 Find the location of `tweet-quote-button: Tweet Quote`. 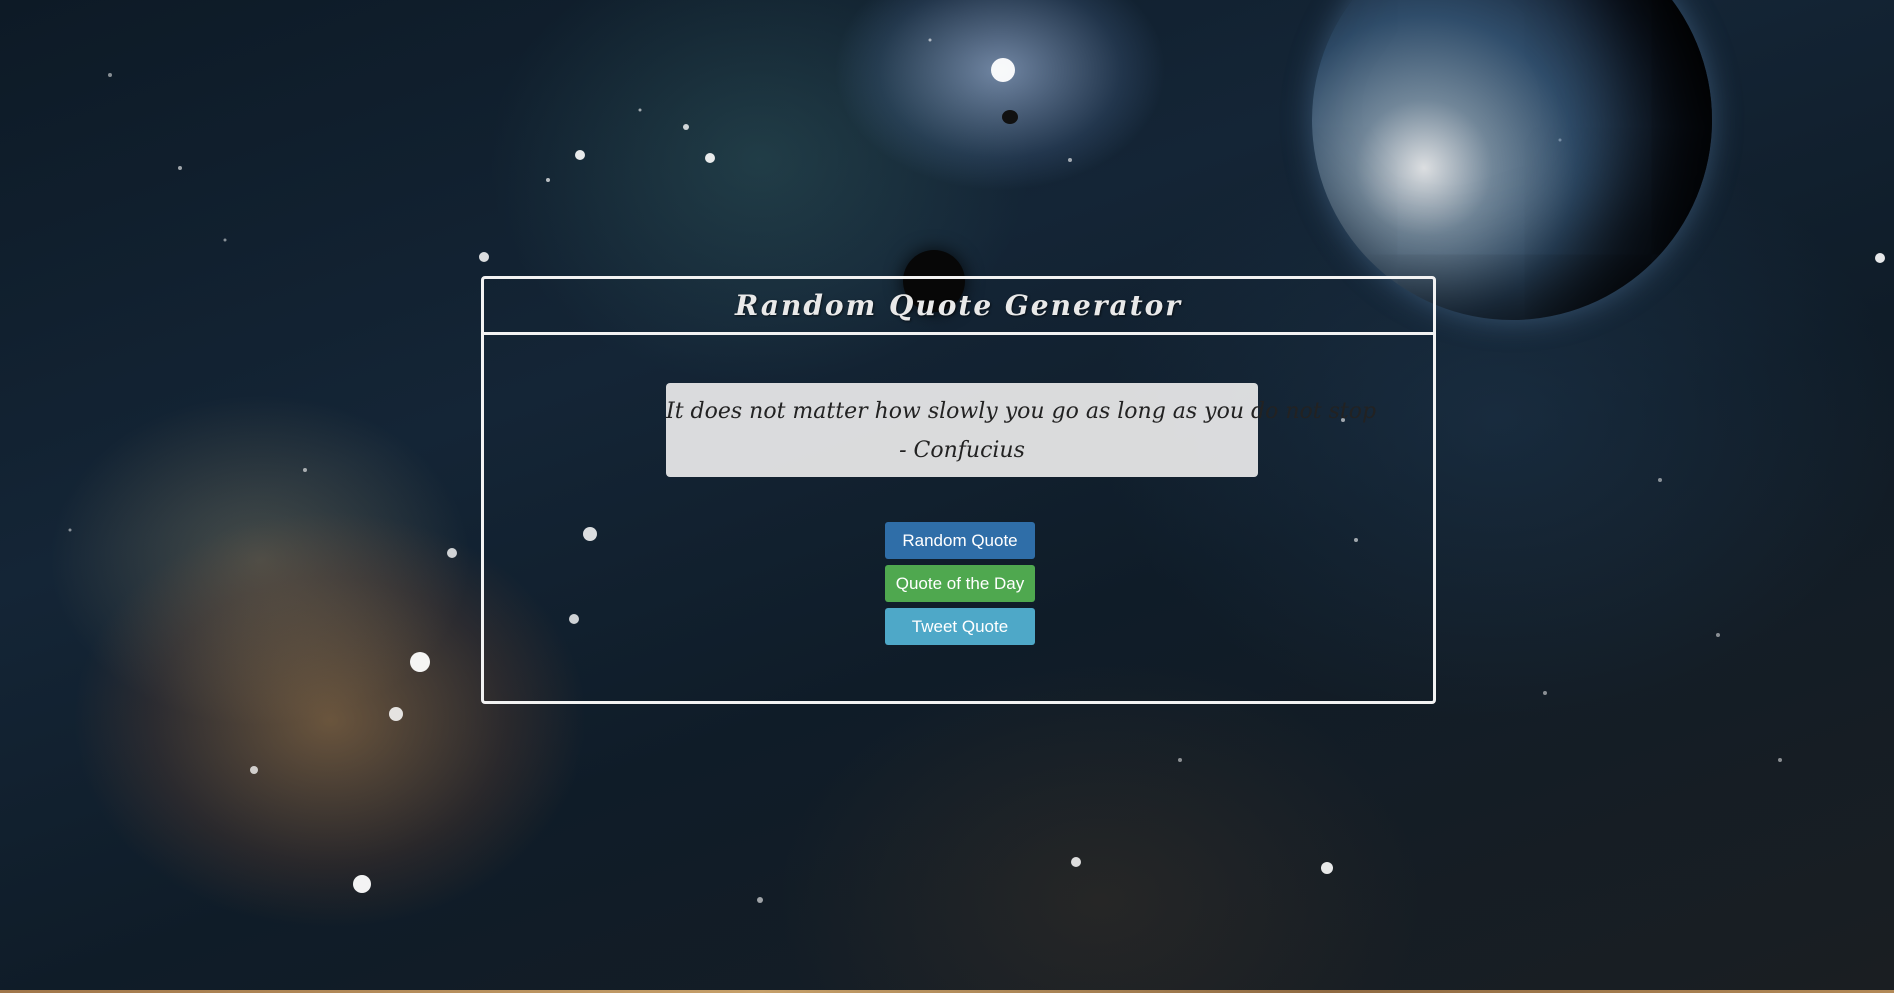

tweet-quote-button: Tweet Quote is located at coordinates (960, 626).